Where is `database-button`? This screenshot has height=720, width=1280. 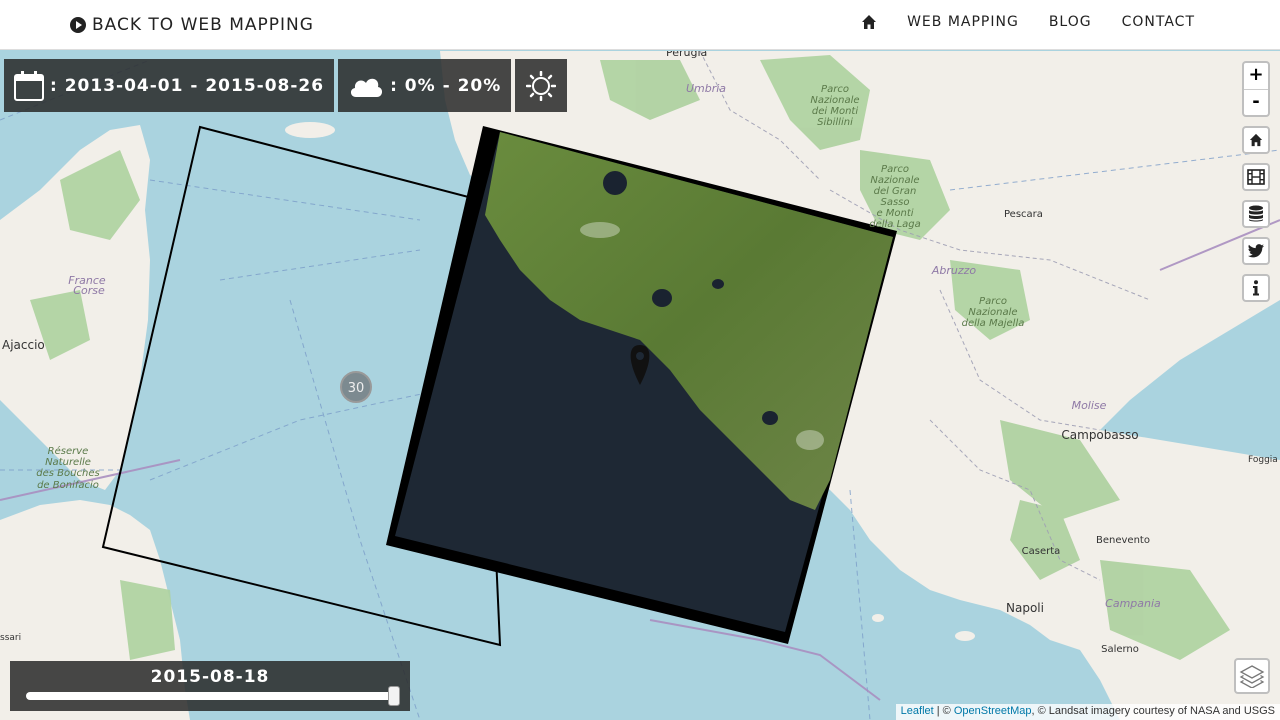
database-button is located at coordinates (1256, 214).